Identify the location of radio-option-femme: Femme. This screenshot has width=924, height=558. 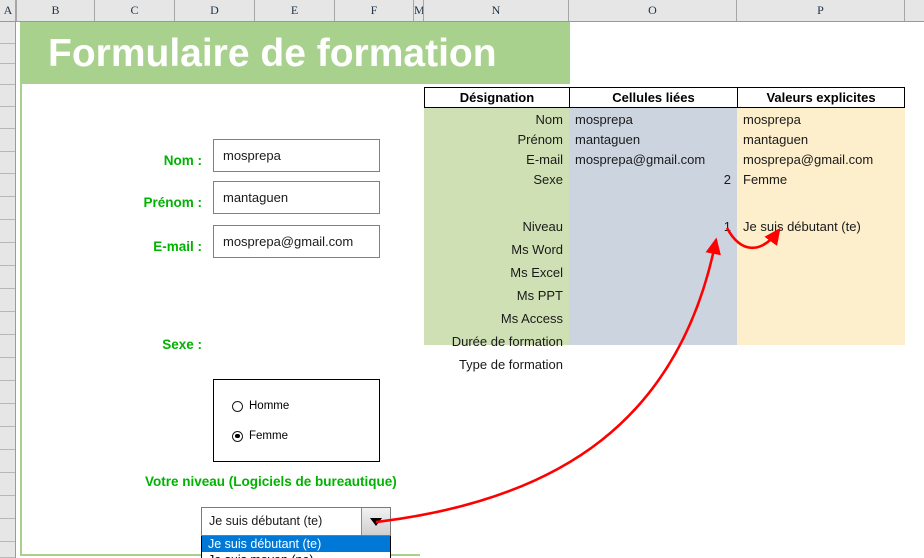
(260, 436).